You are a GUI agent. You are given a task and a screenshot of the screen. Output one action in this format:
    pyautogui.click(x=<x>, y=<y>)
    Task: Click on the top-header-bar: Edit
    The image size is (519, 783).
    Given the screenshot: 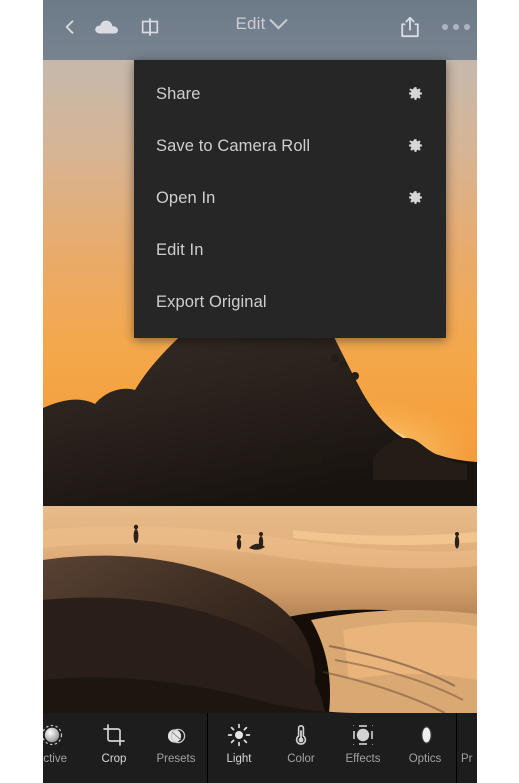 What is the action you would take?
    pyautogui.click(x=260, y=30)
    